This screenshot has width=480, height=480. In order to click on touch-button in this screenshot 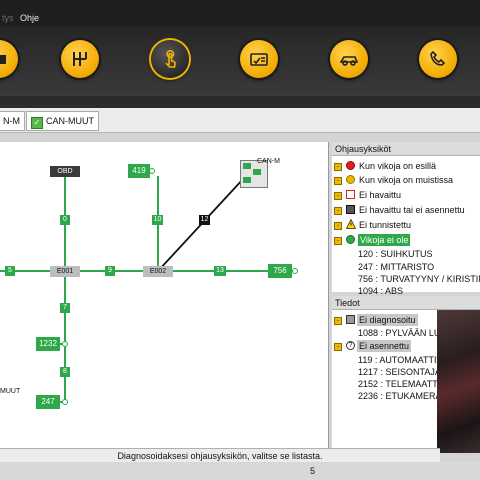, I will do `click(170, 59)`.